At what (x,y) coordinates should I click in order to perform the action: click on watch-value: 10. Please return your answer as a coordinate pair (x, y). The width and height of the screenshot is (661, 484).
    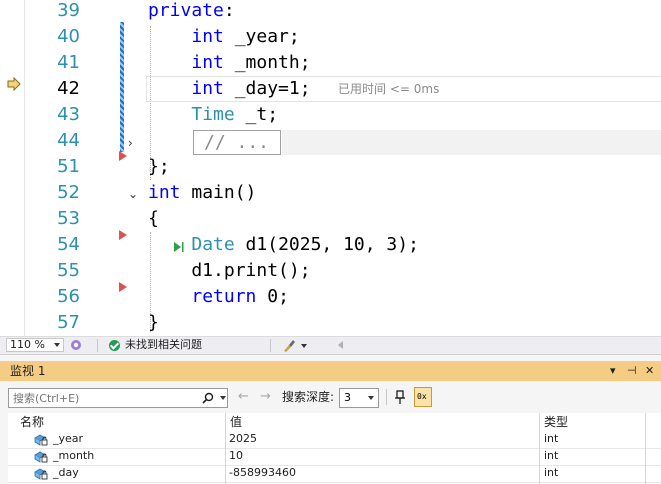
    Looking at the image, I should click on (236, 456).